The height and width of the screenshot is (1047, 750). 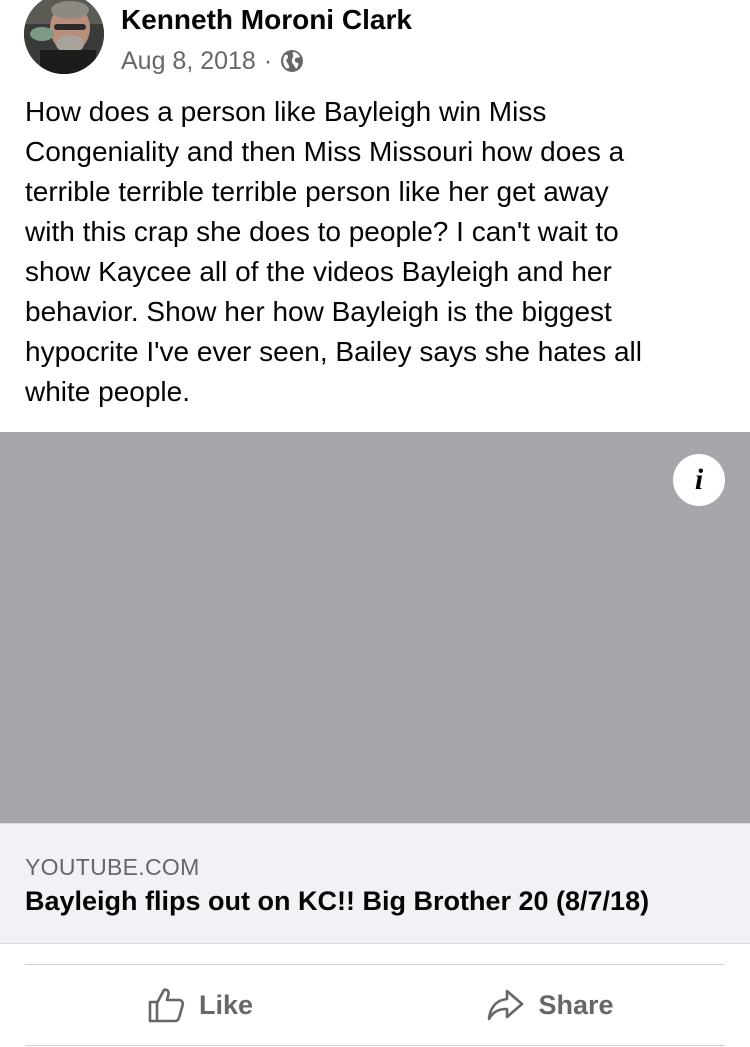 What do you see at coordinates (506, 1005) in the screenshot?
I see `share-arrow-icon` at bounding box center [506, 1005].